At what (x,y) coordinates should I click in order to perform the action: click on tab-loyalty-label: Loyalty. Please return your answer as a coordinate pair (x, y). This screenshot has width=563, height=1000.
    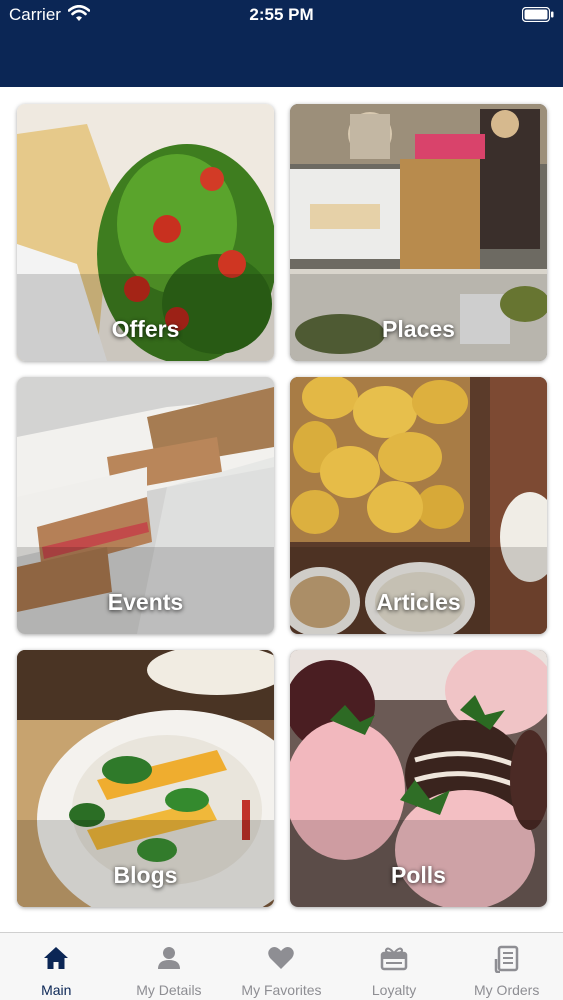
    Looking at the image, I should click on (394, 990).